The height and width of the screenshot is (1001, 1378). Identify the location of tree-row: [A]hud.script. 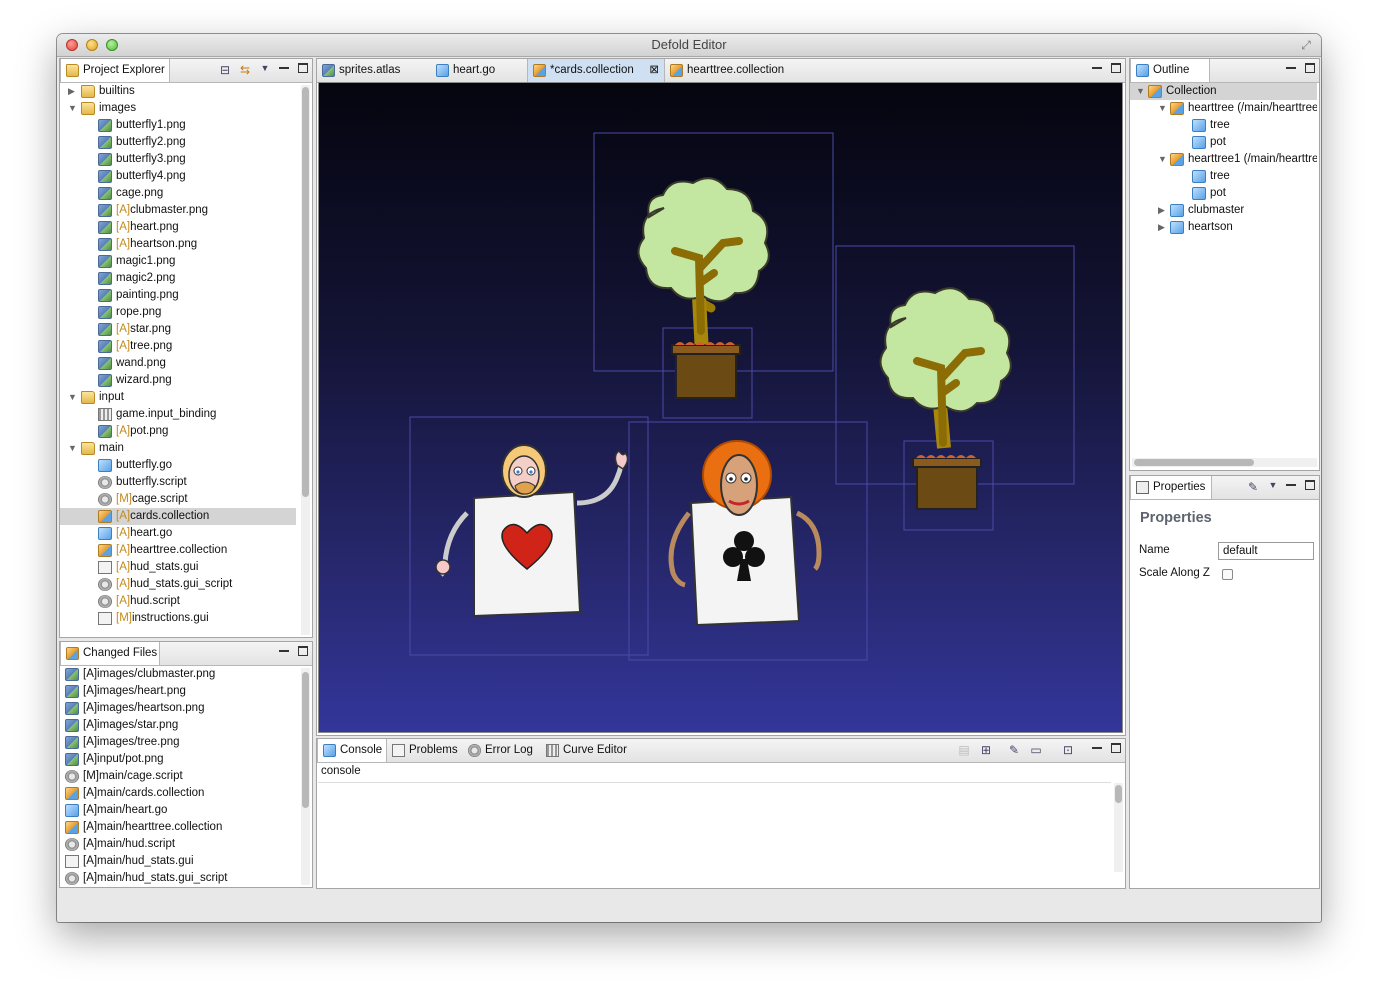
(178, 601).